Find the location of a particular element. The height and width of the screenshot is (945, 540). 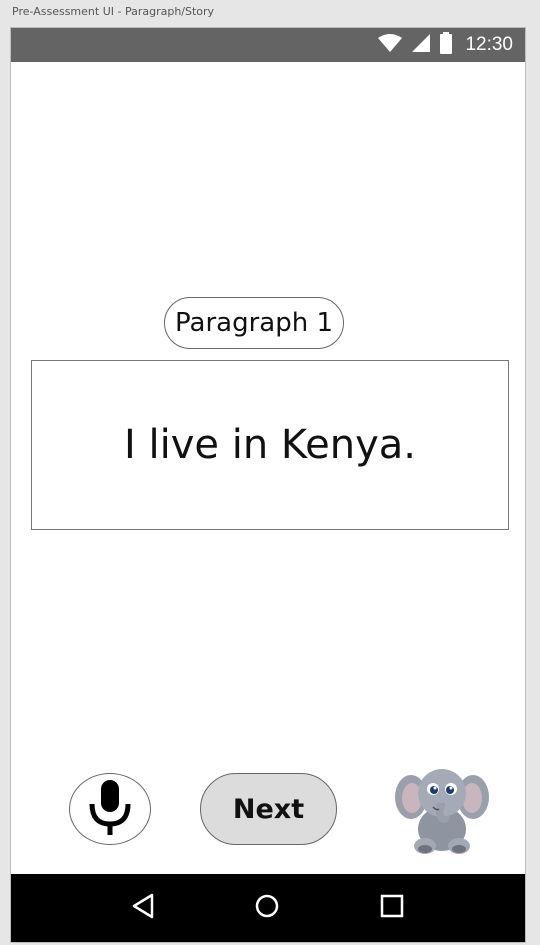

status-time: 12:30 is located at coordinates (489, 44).